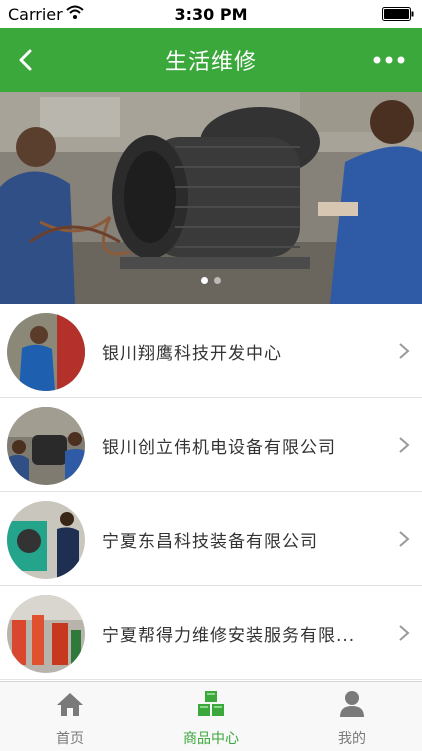 The height and width of the screenshot is (751, 422). Describe the element at coordinates (389, 60) in the screenshot. I see `more-dots-icon` at that location.